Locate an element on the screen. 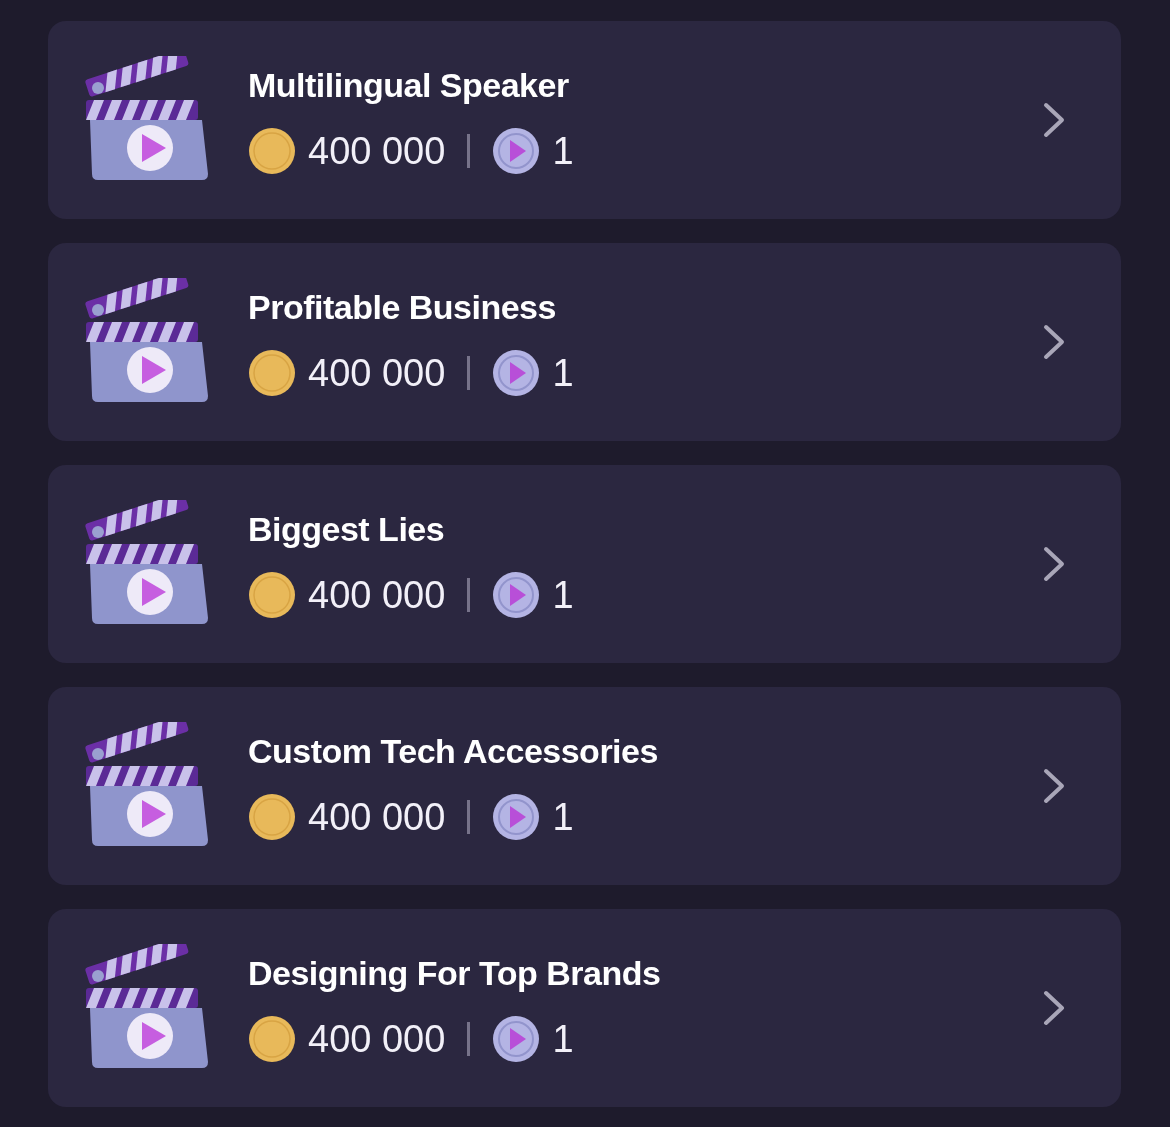 The width and height of the screenshot is (1170, 1127). item-title: Biggest Lies is located at coordinates (347, 529).